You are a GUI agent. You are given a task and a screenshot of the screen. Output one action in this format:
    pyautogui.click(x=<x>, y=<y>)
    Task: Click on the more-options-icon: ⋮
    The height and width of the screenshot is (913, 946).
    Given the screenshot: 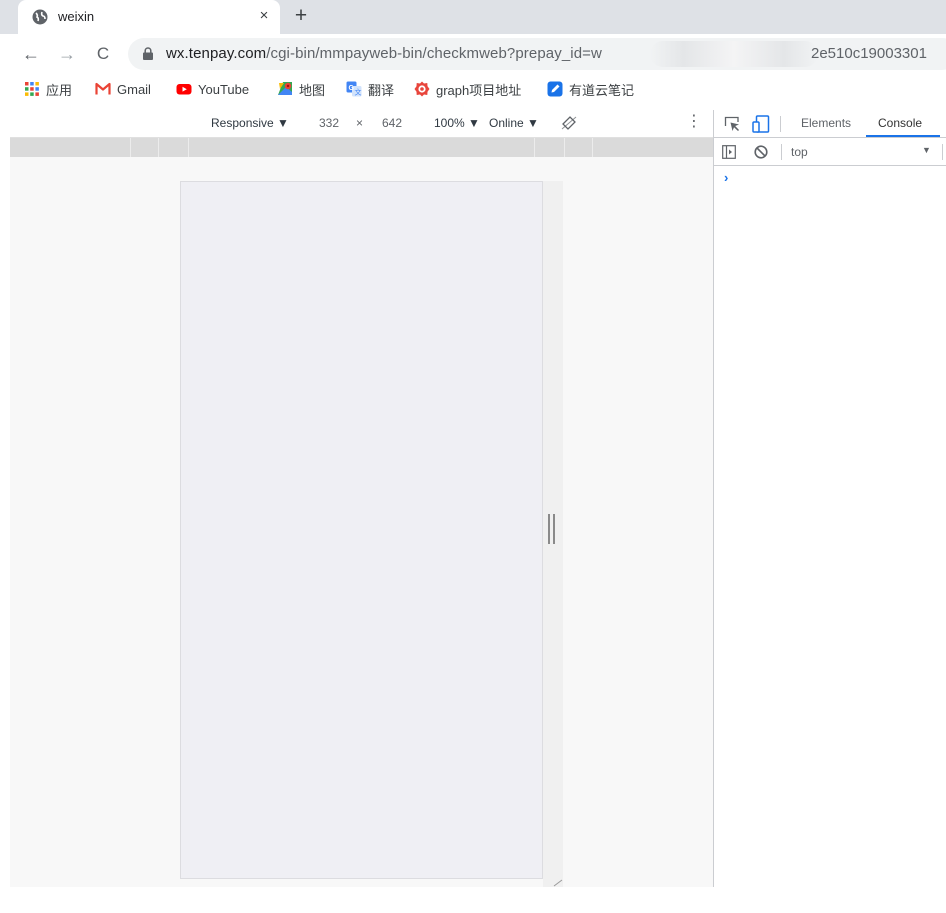 What is the action you would take?
    pyautogui.click(x=694, y=122)
    